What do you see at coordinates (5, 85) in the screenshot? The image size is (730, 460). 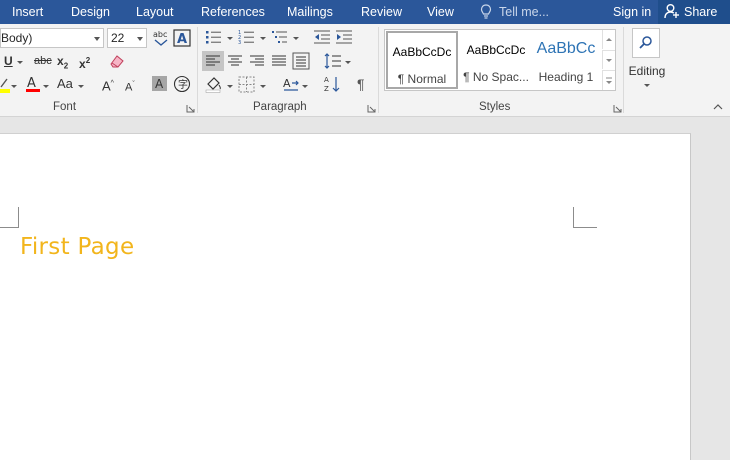 I see `highlighter-icon` at bounding box center [5, 85].